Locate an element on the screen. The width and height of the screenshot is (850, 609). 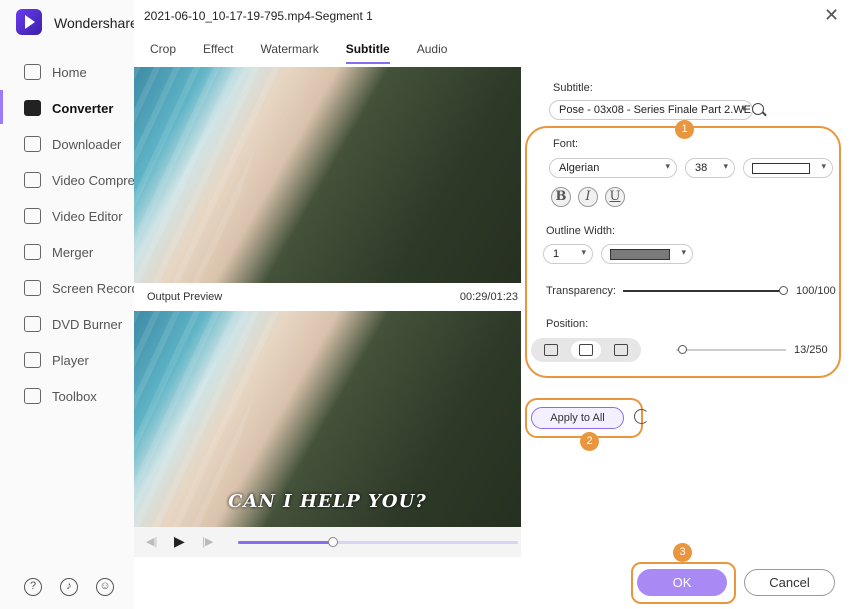
outline-color-swatch is located at coordinates (640, 254).